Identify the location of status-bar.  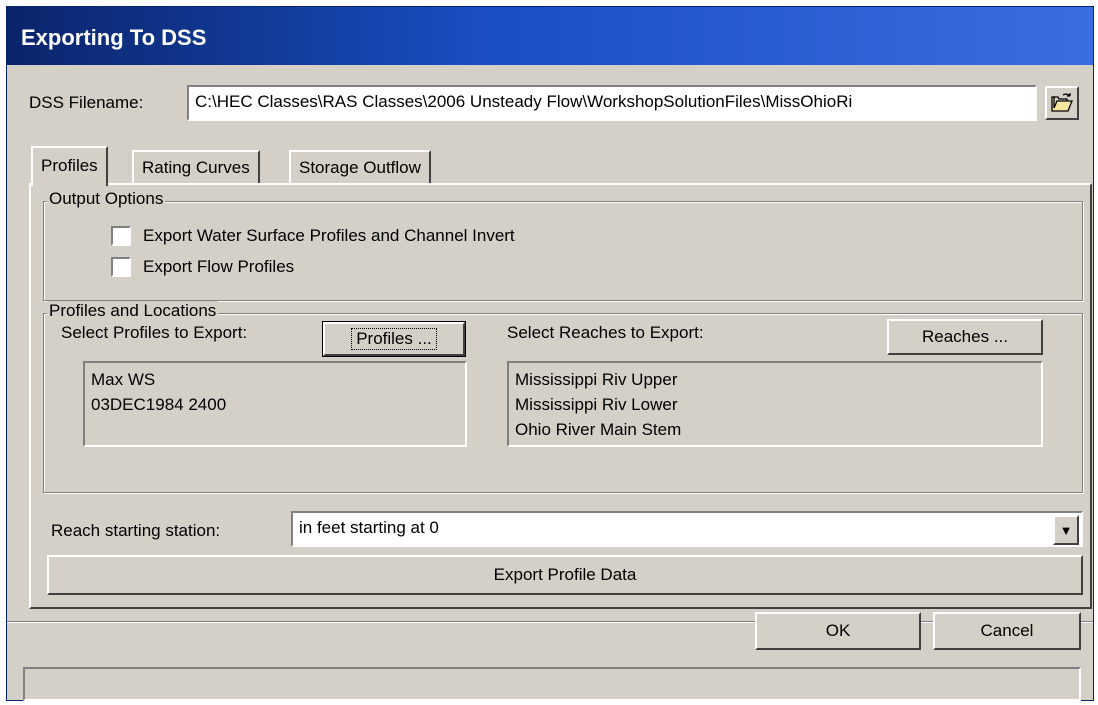
(552, 684).